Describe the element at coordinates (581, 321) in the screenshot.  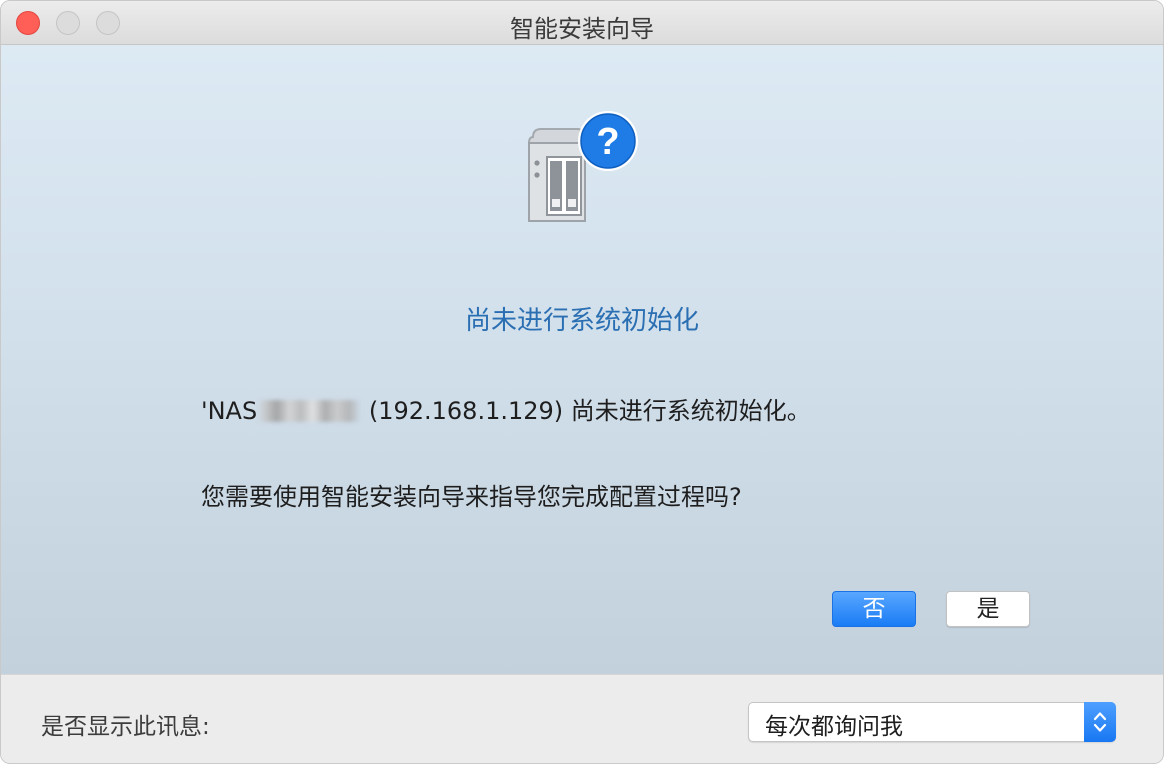
I see `dialog-heading: 尚未进行系统初始化` at that location.